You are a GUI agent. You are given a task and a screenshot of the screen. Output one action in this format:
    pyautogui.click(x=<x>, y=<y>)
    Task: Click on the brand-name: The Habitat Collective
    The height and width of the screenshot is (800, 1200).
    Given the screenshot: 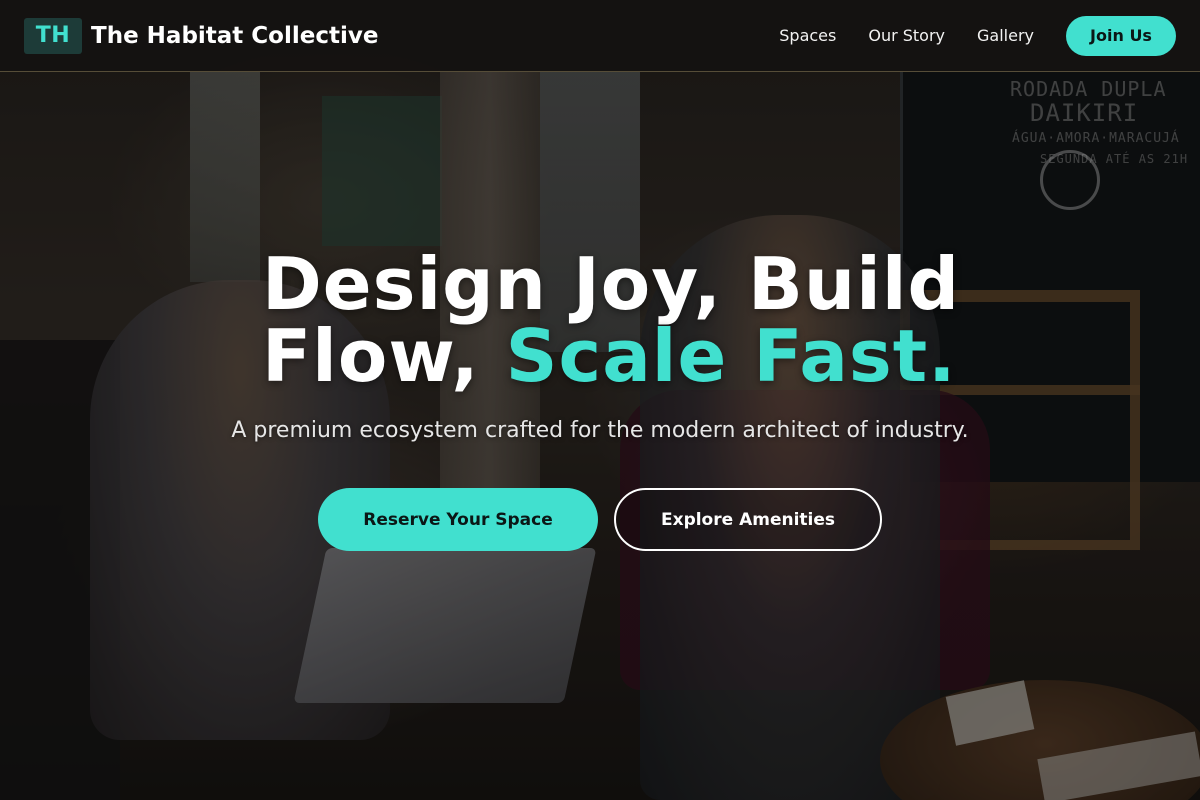 What is the action you would take?
    pyautogui.click(x=235, y=35)
    